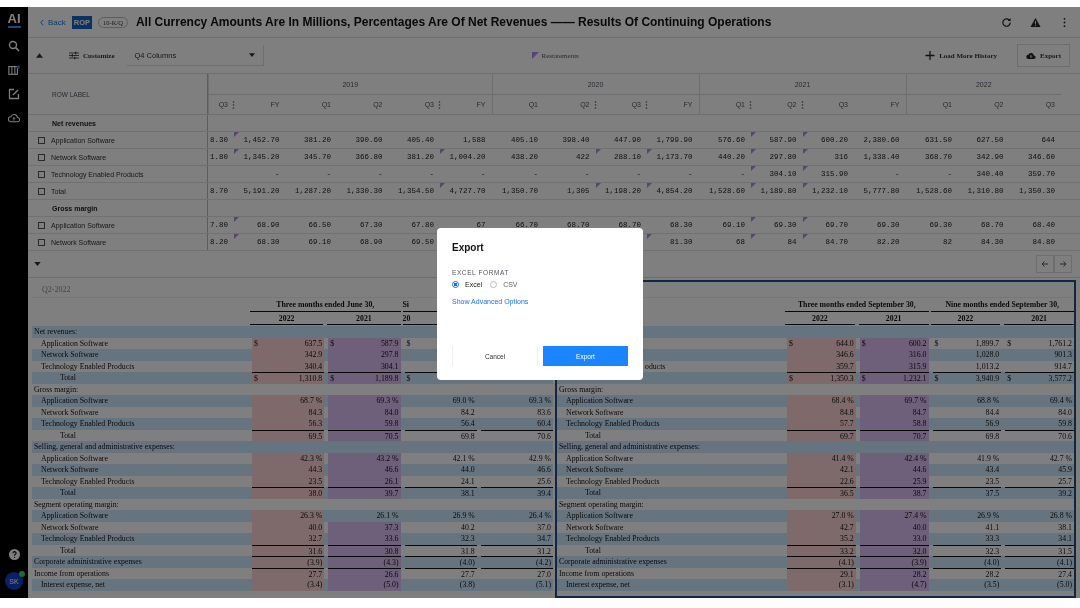 This screenshot has width=1080, height=608. Describe the element at coordinates (53, 22) in the screenshot. I see `back-link: Back` at that location.